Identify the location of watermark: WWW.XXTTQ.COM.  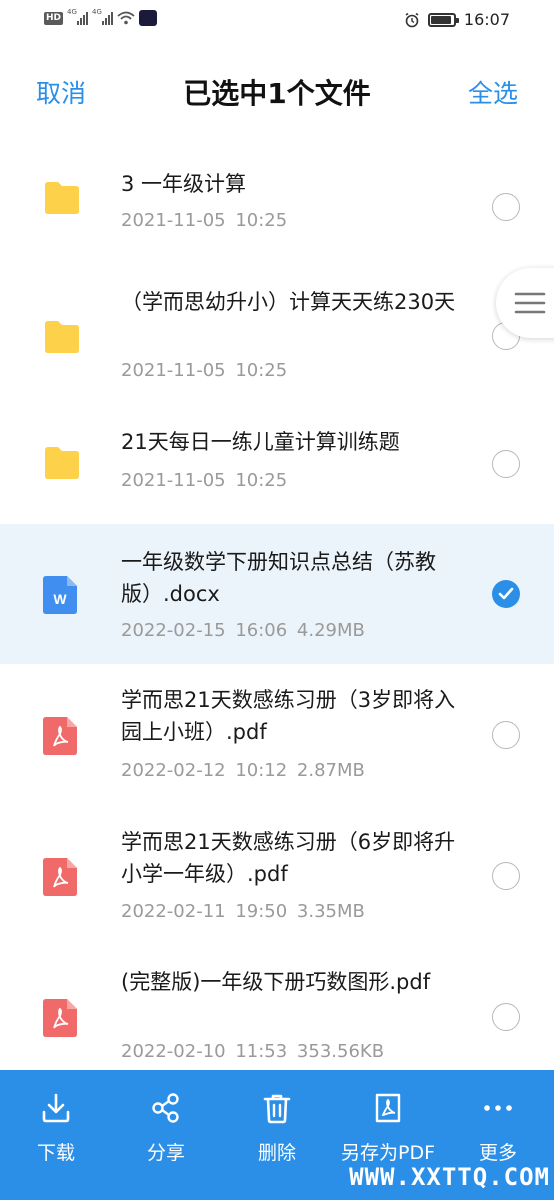
(449, 1177).